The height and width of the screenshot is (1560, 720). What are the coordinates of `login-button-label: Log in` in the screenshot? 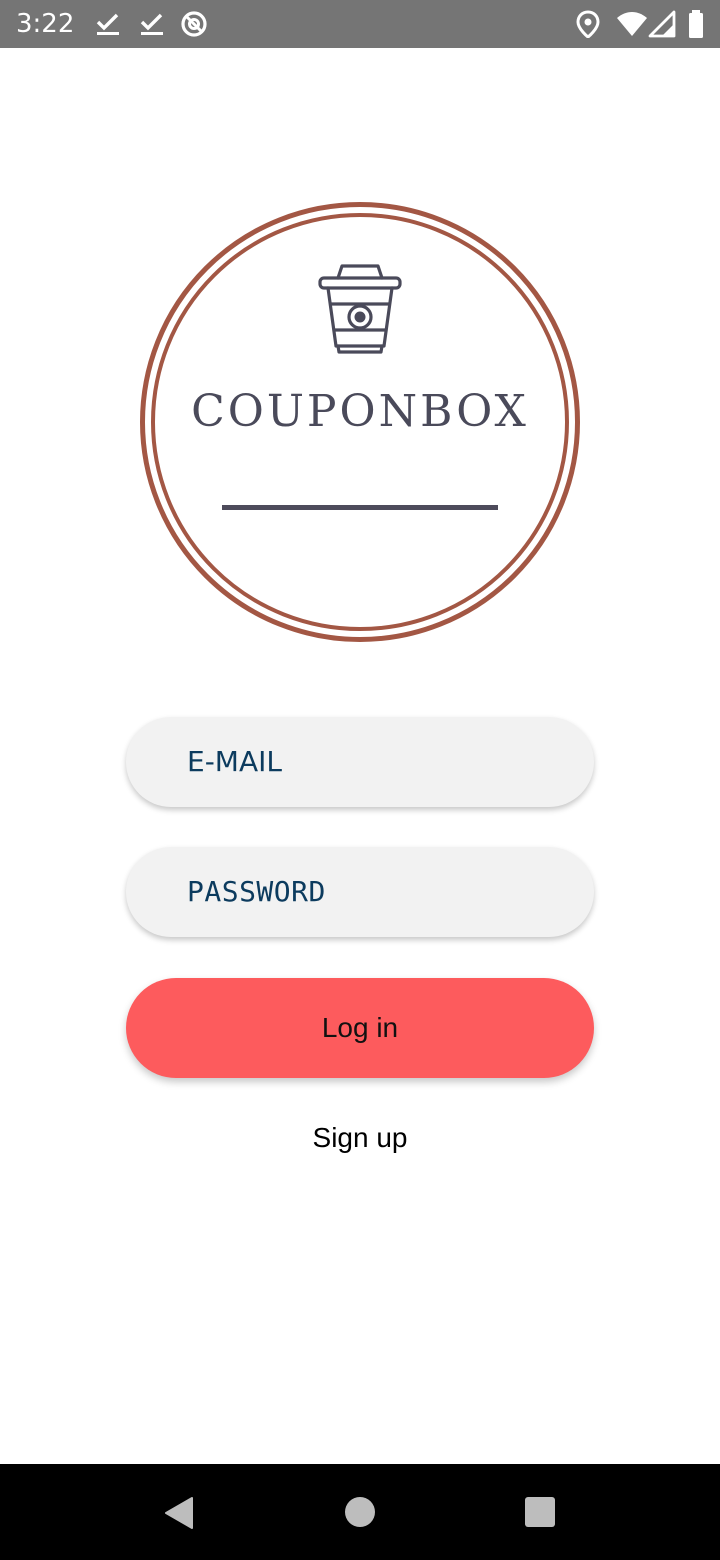 It's located at (360, 1027).